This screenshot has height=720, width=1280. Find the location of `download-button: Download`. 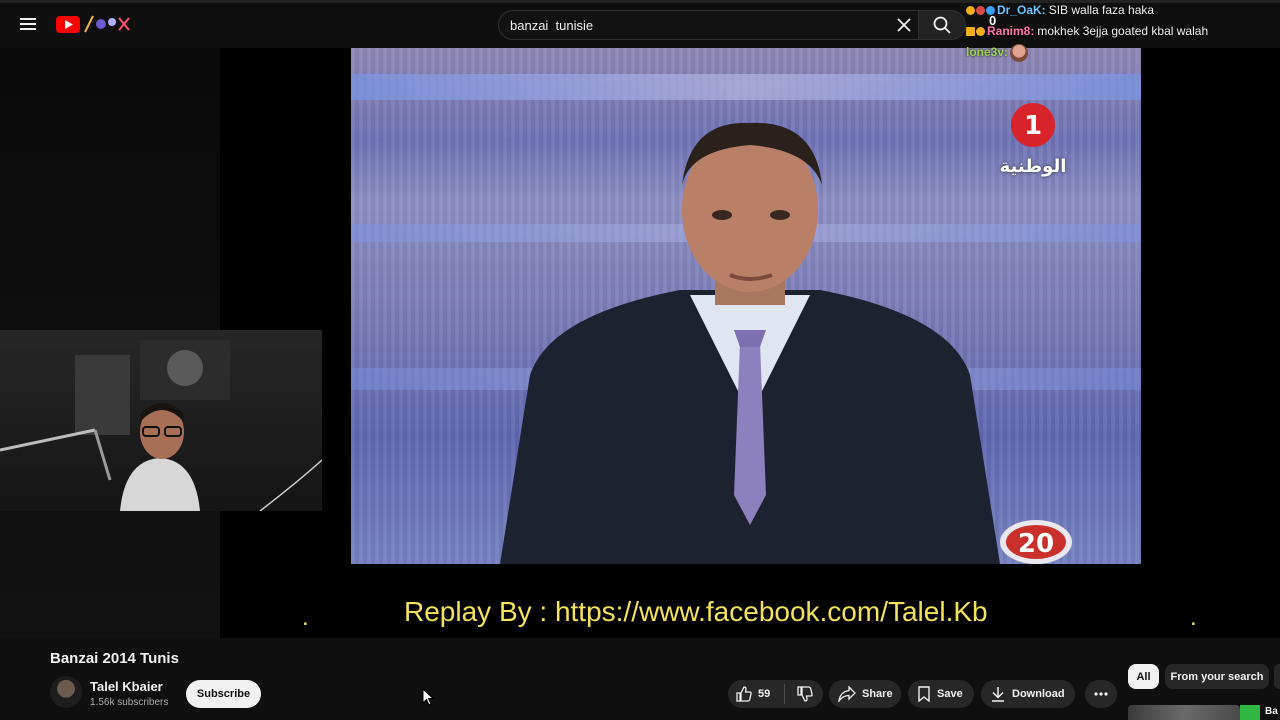

download-button: Download is located at coordinates (1028, 694).